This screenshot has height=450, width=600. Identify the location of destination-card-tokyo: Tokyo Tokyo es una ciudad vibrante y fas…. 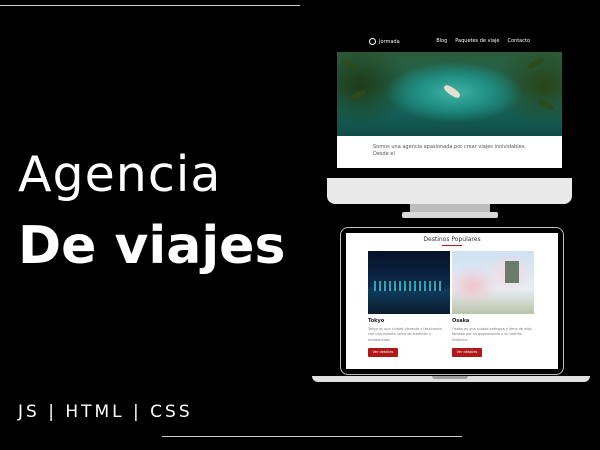
(409, 304).